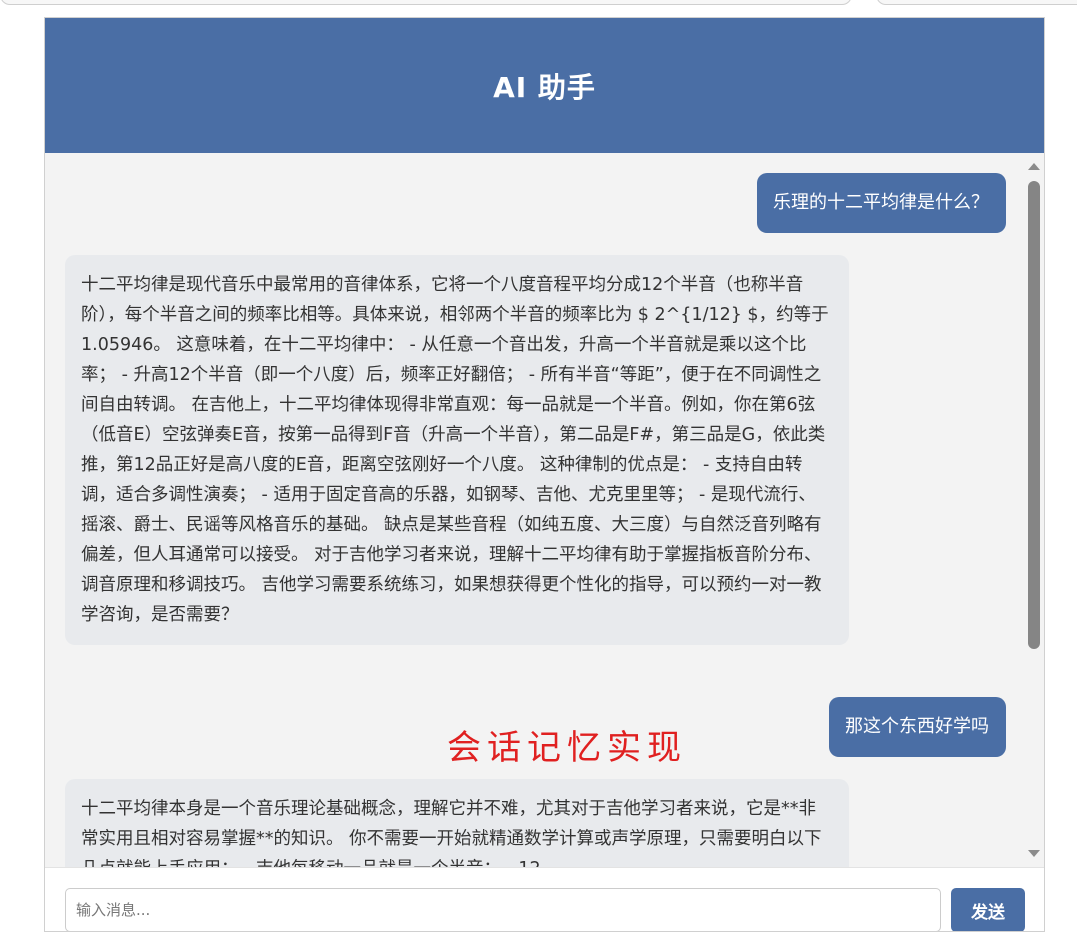 The height and width of the screenshot is (932, 1077). I want to click on send-button: 发送, so click(988, 909).